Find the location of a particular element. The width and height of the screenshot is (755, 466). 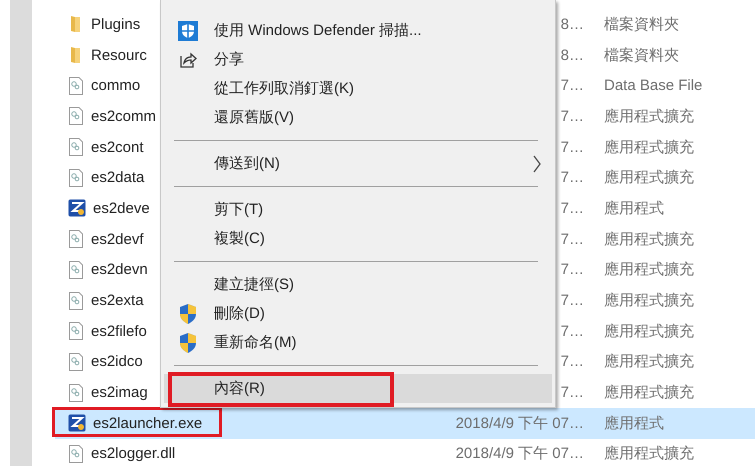

file-name: es2cont is located at coordinates (117, 147).